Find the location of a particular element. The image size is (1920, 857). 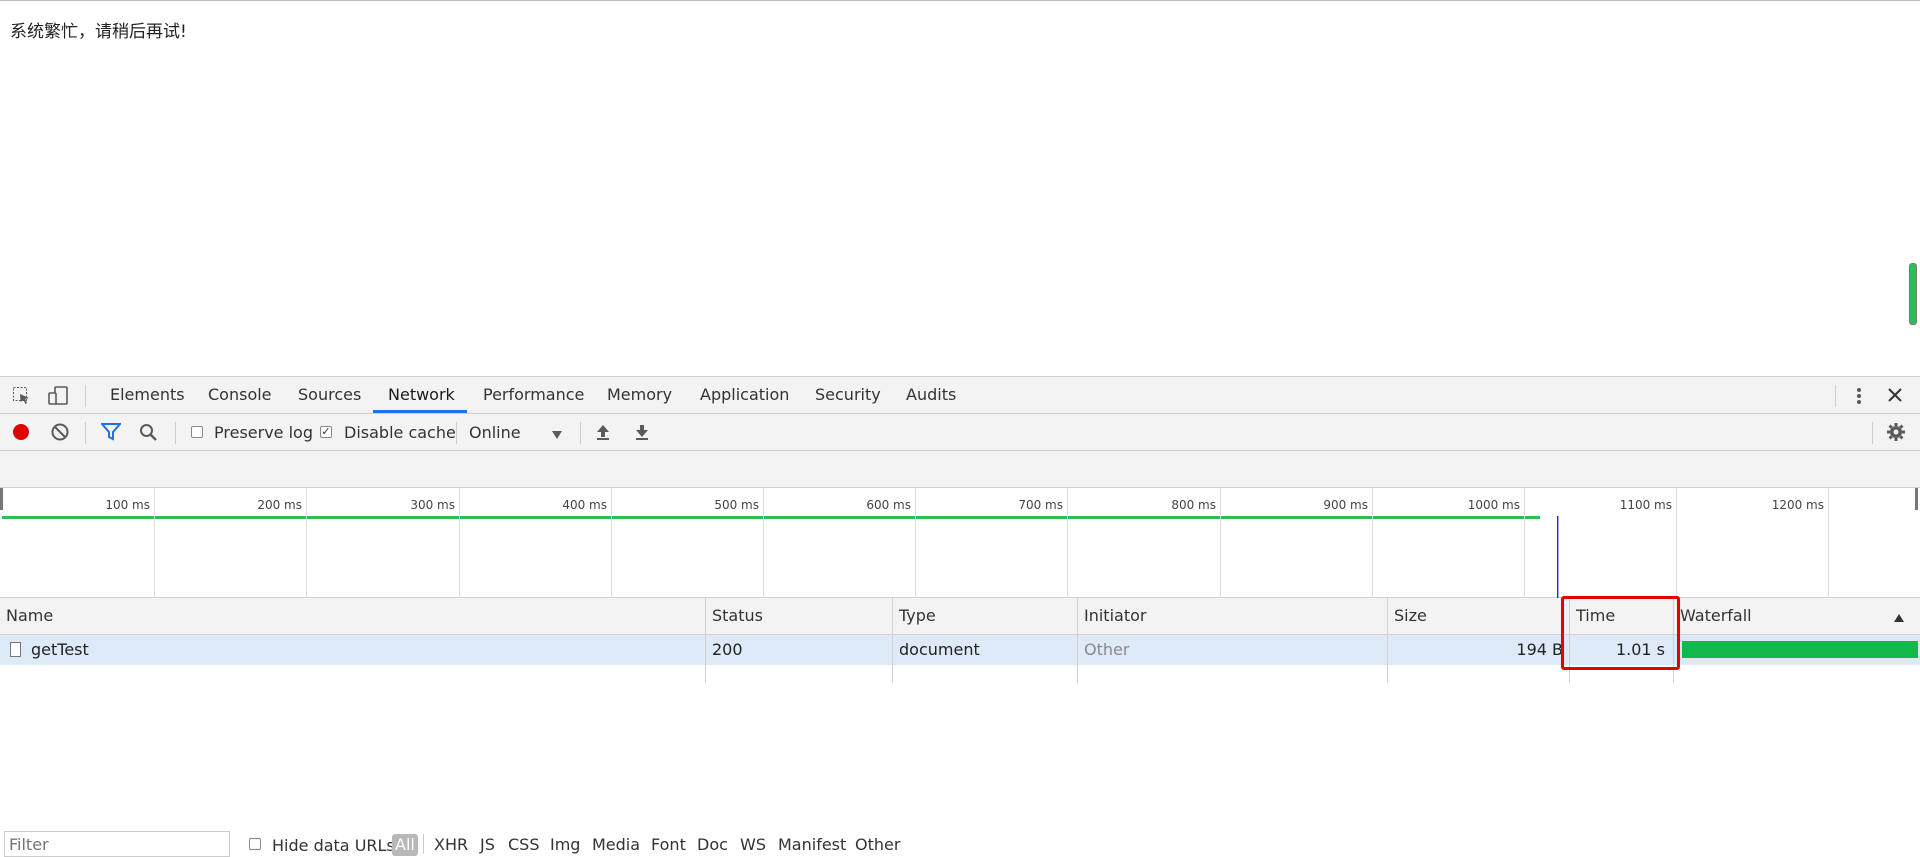

active-tab-underline is located at coordinates (420, 411).